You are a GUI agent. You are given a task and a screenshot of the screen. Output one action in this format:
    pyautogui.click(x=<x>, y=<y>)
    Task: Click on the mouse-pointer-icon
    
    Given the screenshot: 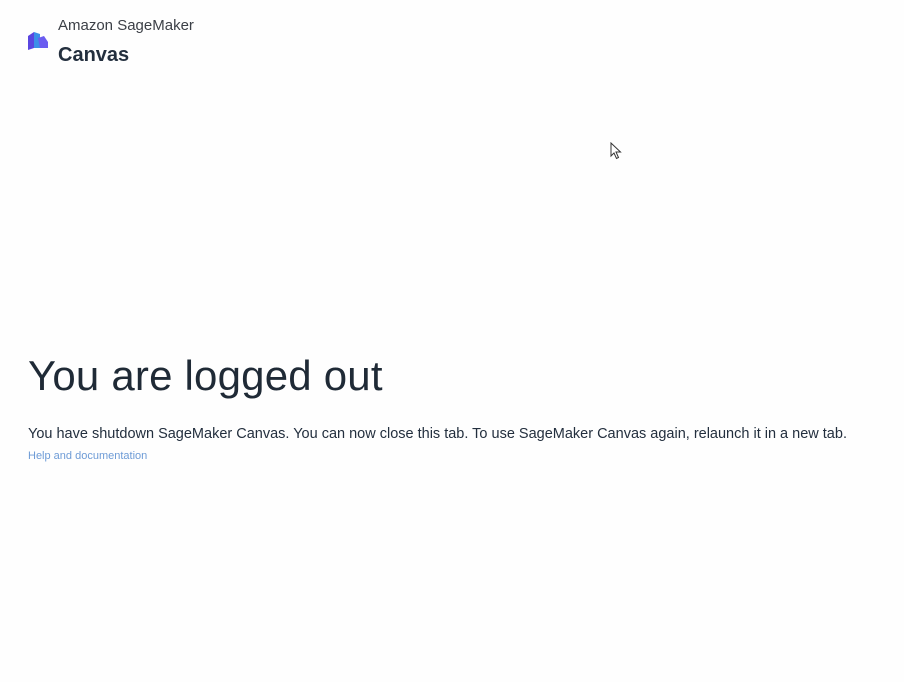 What is the action you would take?
    pyautogui.click(x=616, y=150)
    